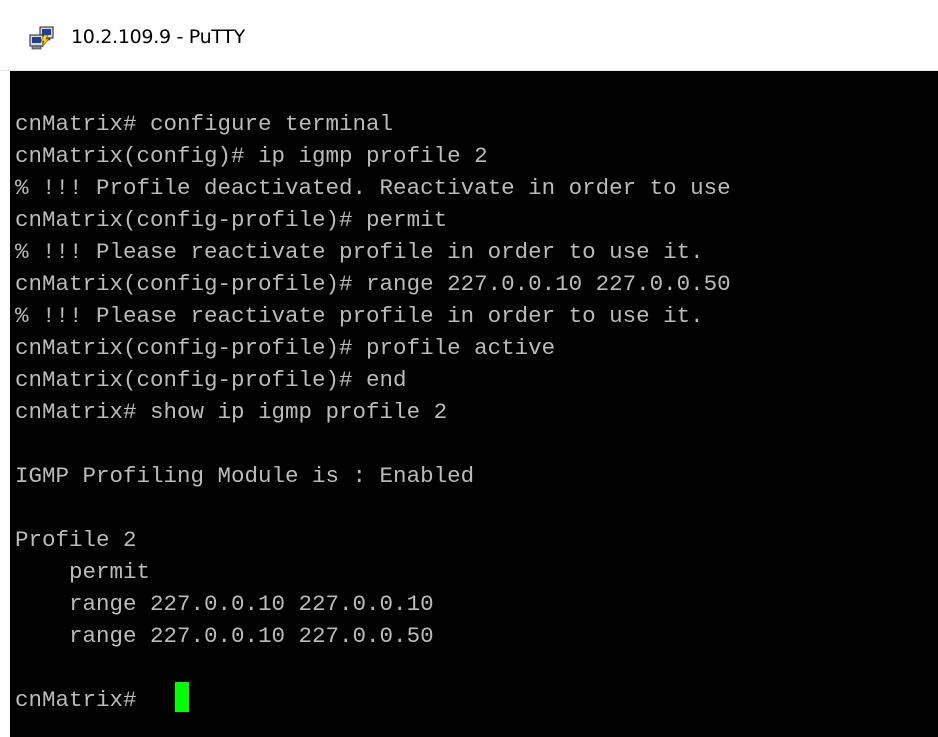 Image resolution: width=938 pixels, height=737 pixels. I want to click on terminal-line: Profile 2, so click(76, 540).